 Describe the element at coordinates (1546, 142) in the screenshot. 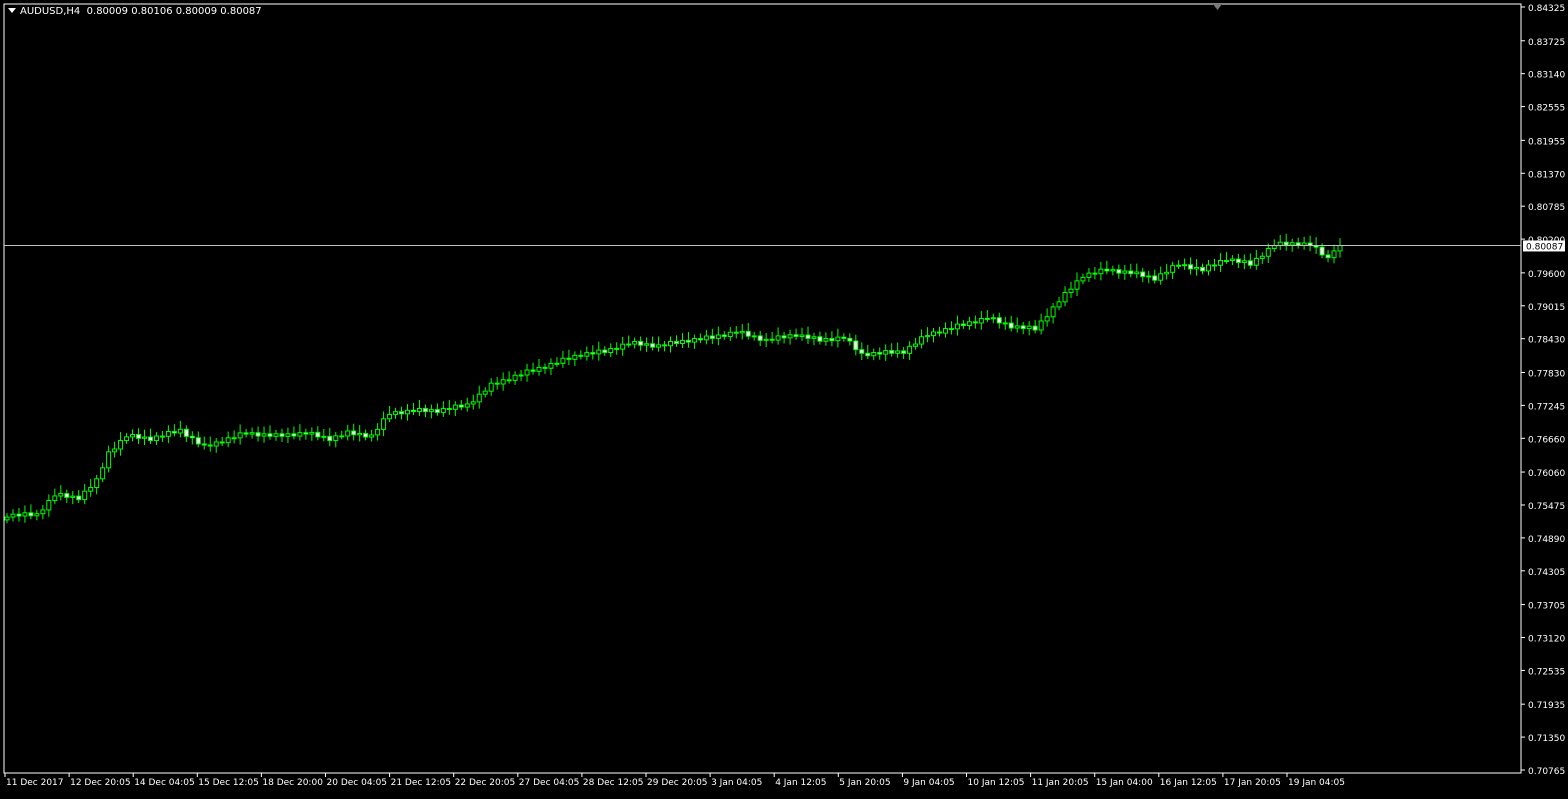

I see `y-tick-label: 0.81955` at that location.